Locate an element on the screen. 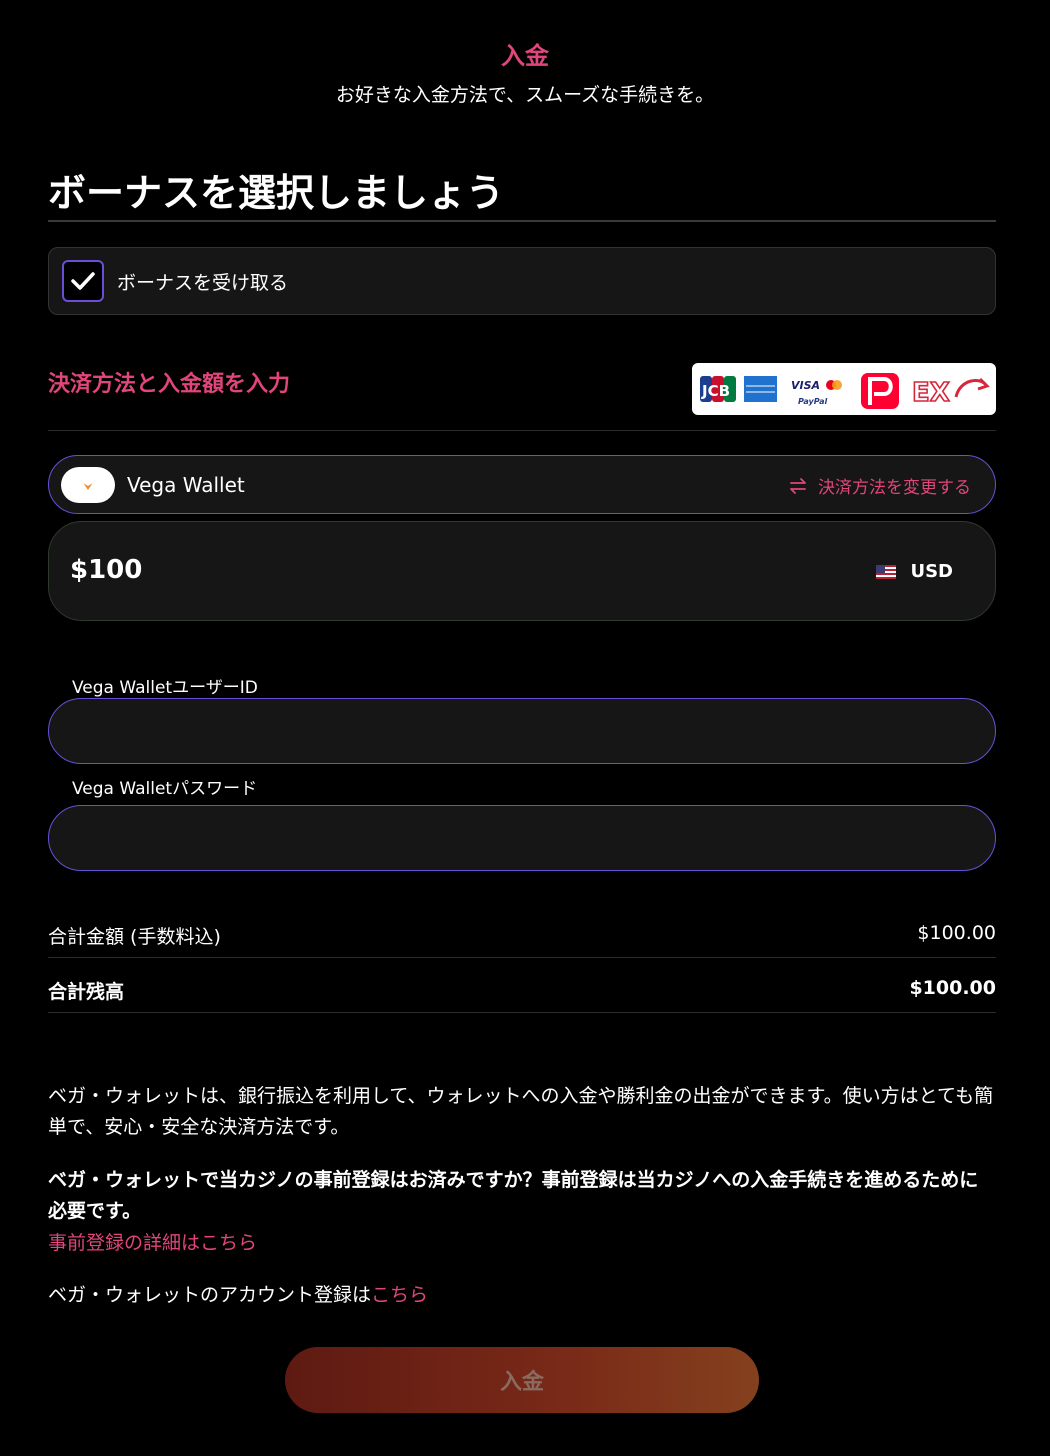 The width and height of the screenshot is (1050, 1456). payment-method-name: Vega Wallet is located at coordinates (186, 484).